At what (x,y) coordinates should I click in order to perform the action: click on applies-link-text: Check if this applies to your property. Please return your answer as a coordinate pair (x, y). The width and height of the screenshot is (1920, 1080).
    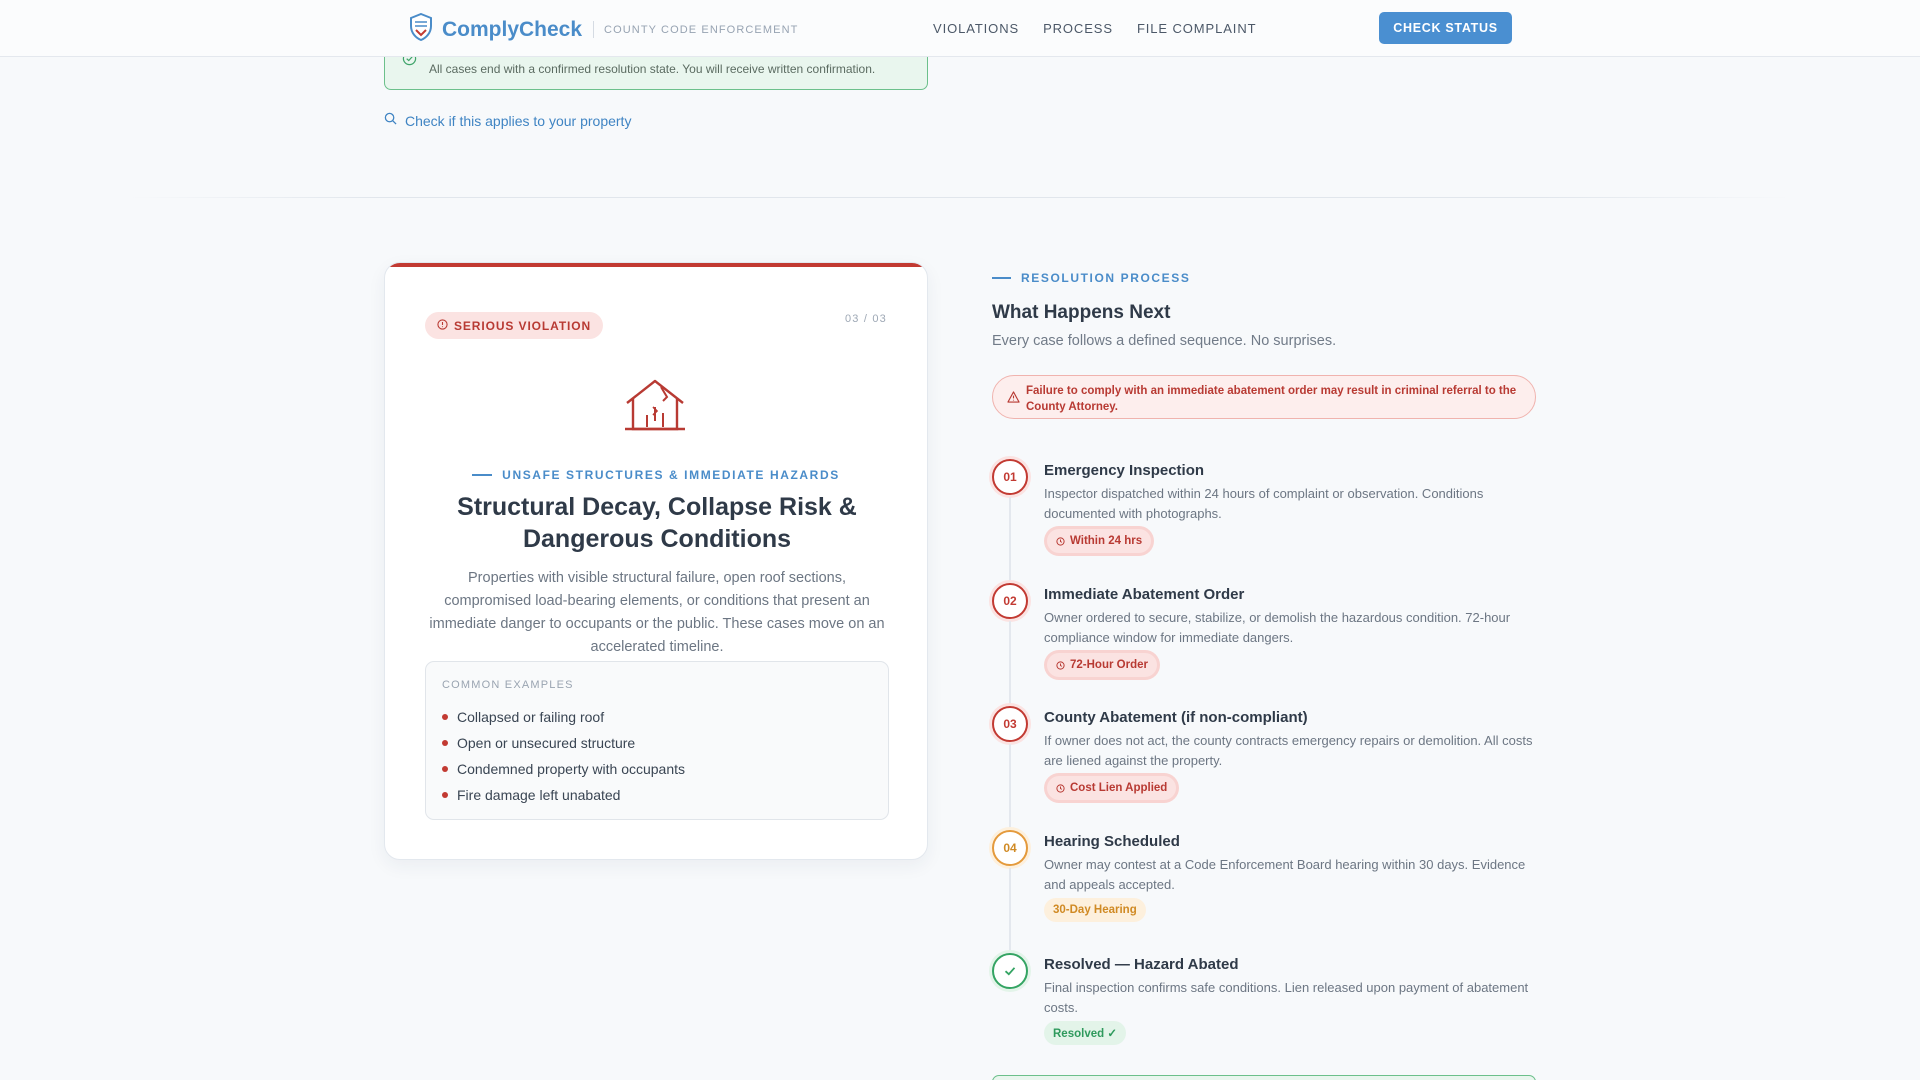
    Looking at the image, I should click on (518, 121).